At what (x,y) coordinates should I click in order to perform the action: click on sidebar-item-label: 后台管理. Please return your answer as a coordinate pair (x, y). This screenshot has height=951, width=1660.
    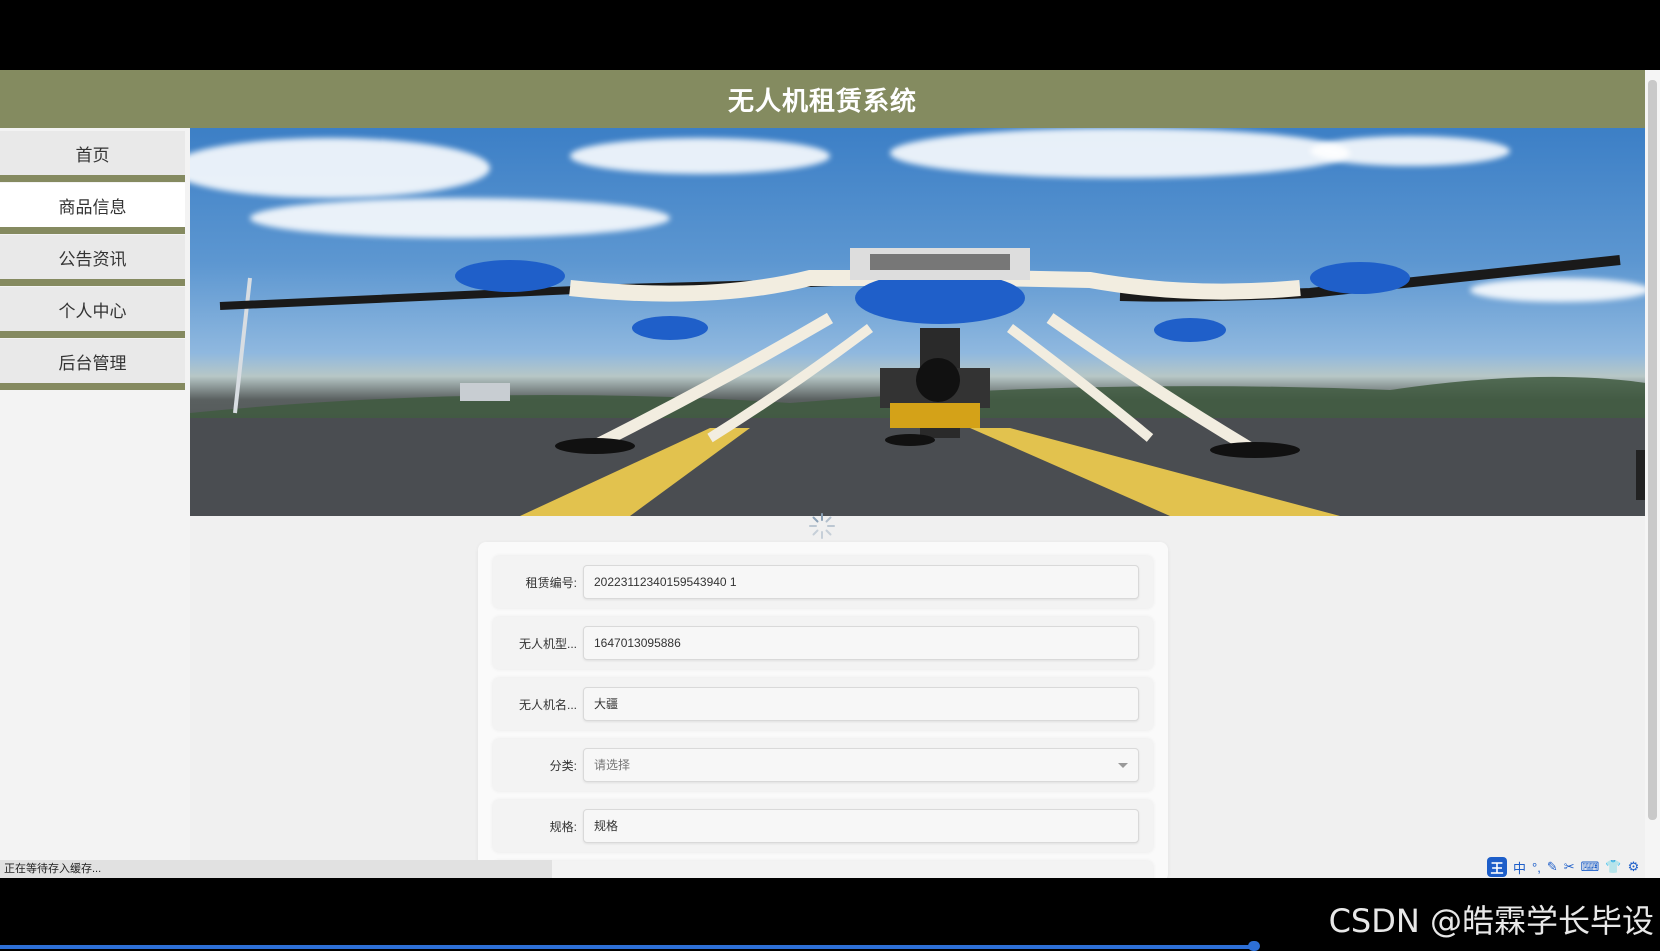
    Looking at the image, I should click on (92, 363).